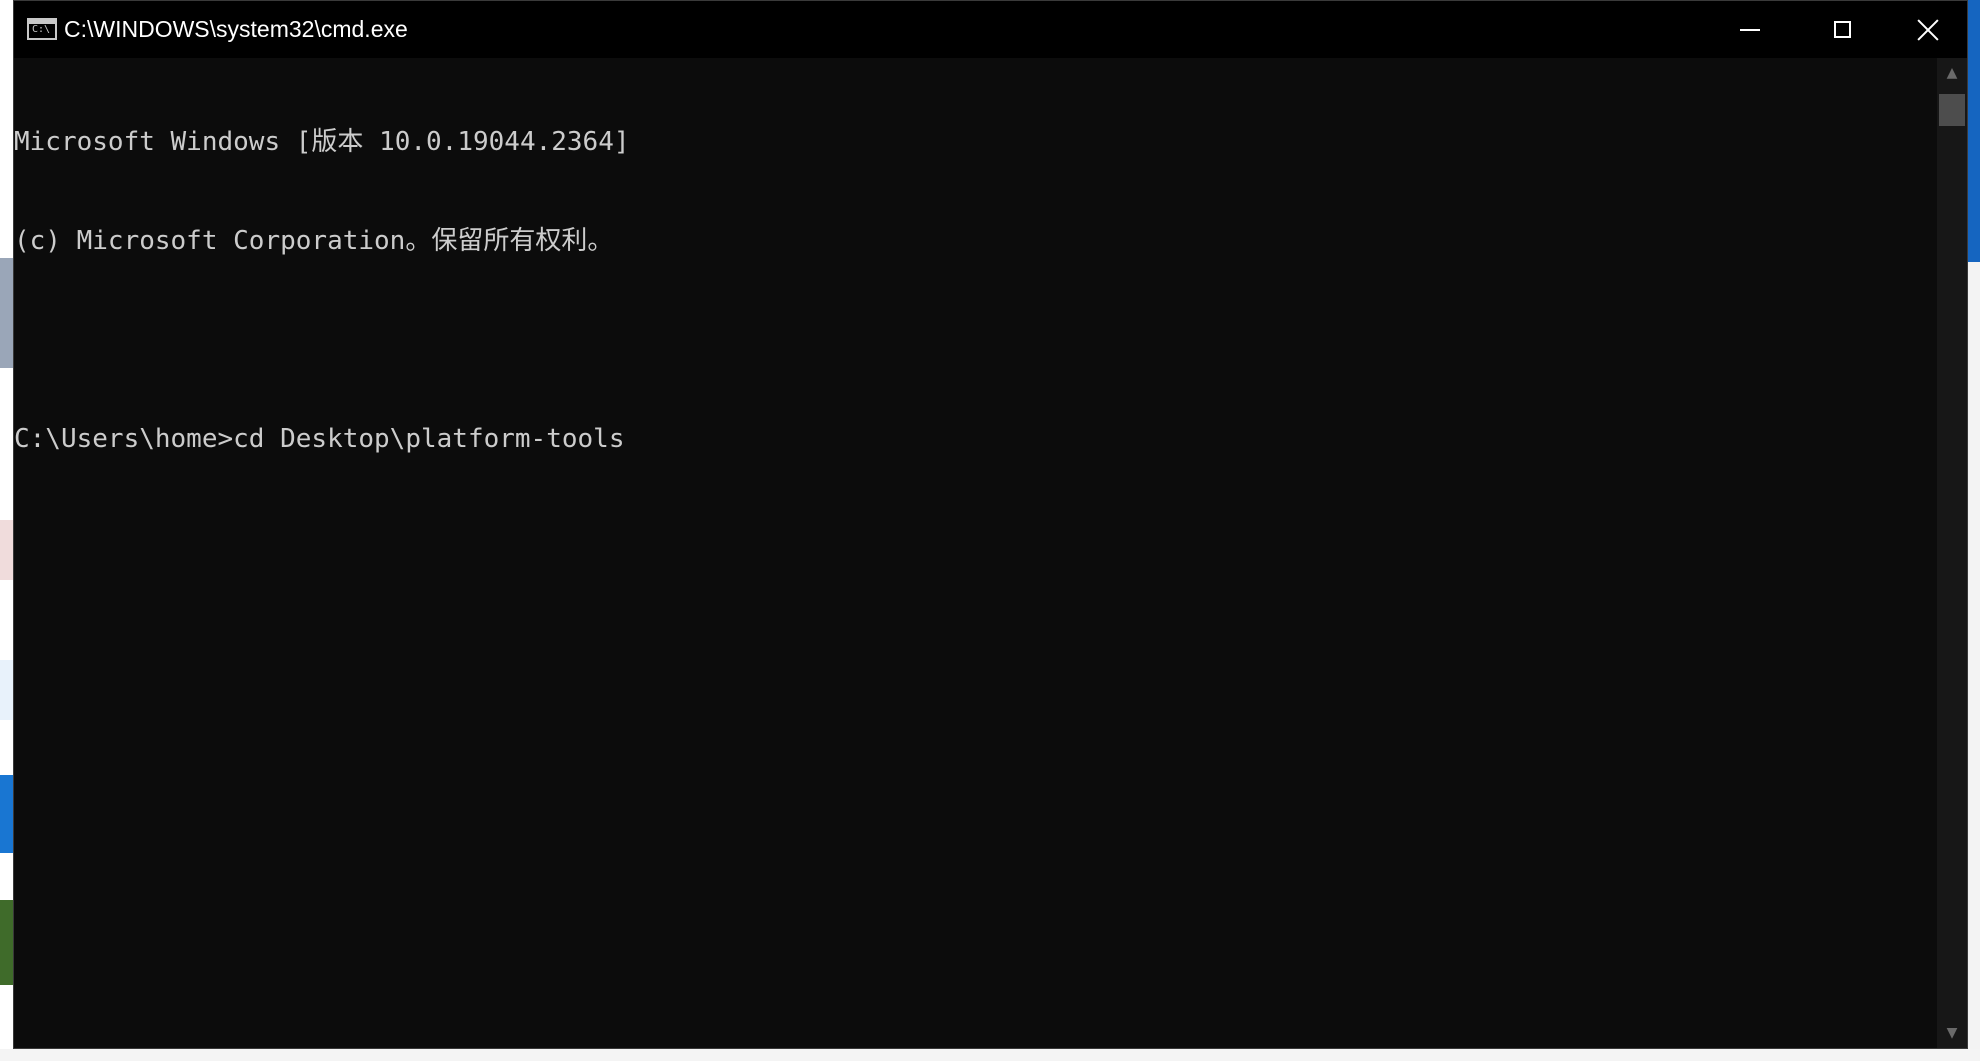 The width and height of the screenshot is (1980, 1061). I want to click on minimize-icon, so click(1750, 29).